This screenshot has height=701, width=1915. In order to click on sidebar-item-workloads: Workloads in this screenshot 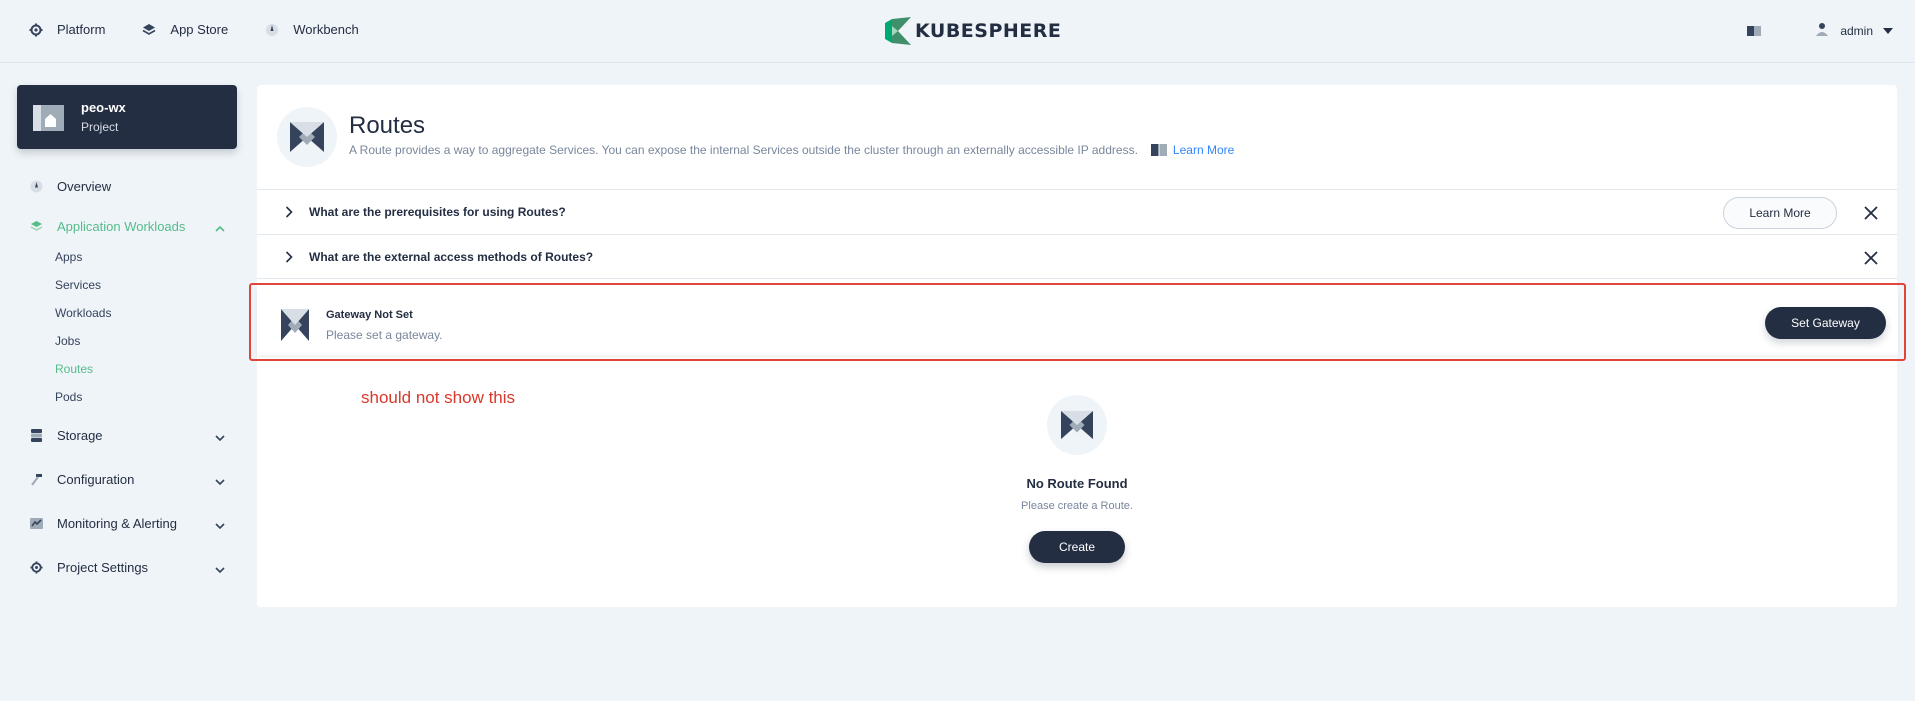, I will do `click(127, 313)`.